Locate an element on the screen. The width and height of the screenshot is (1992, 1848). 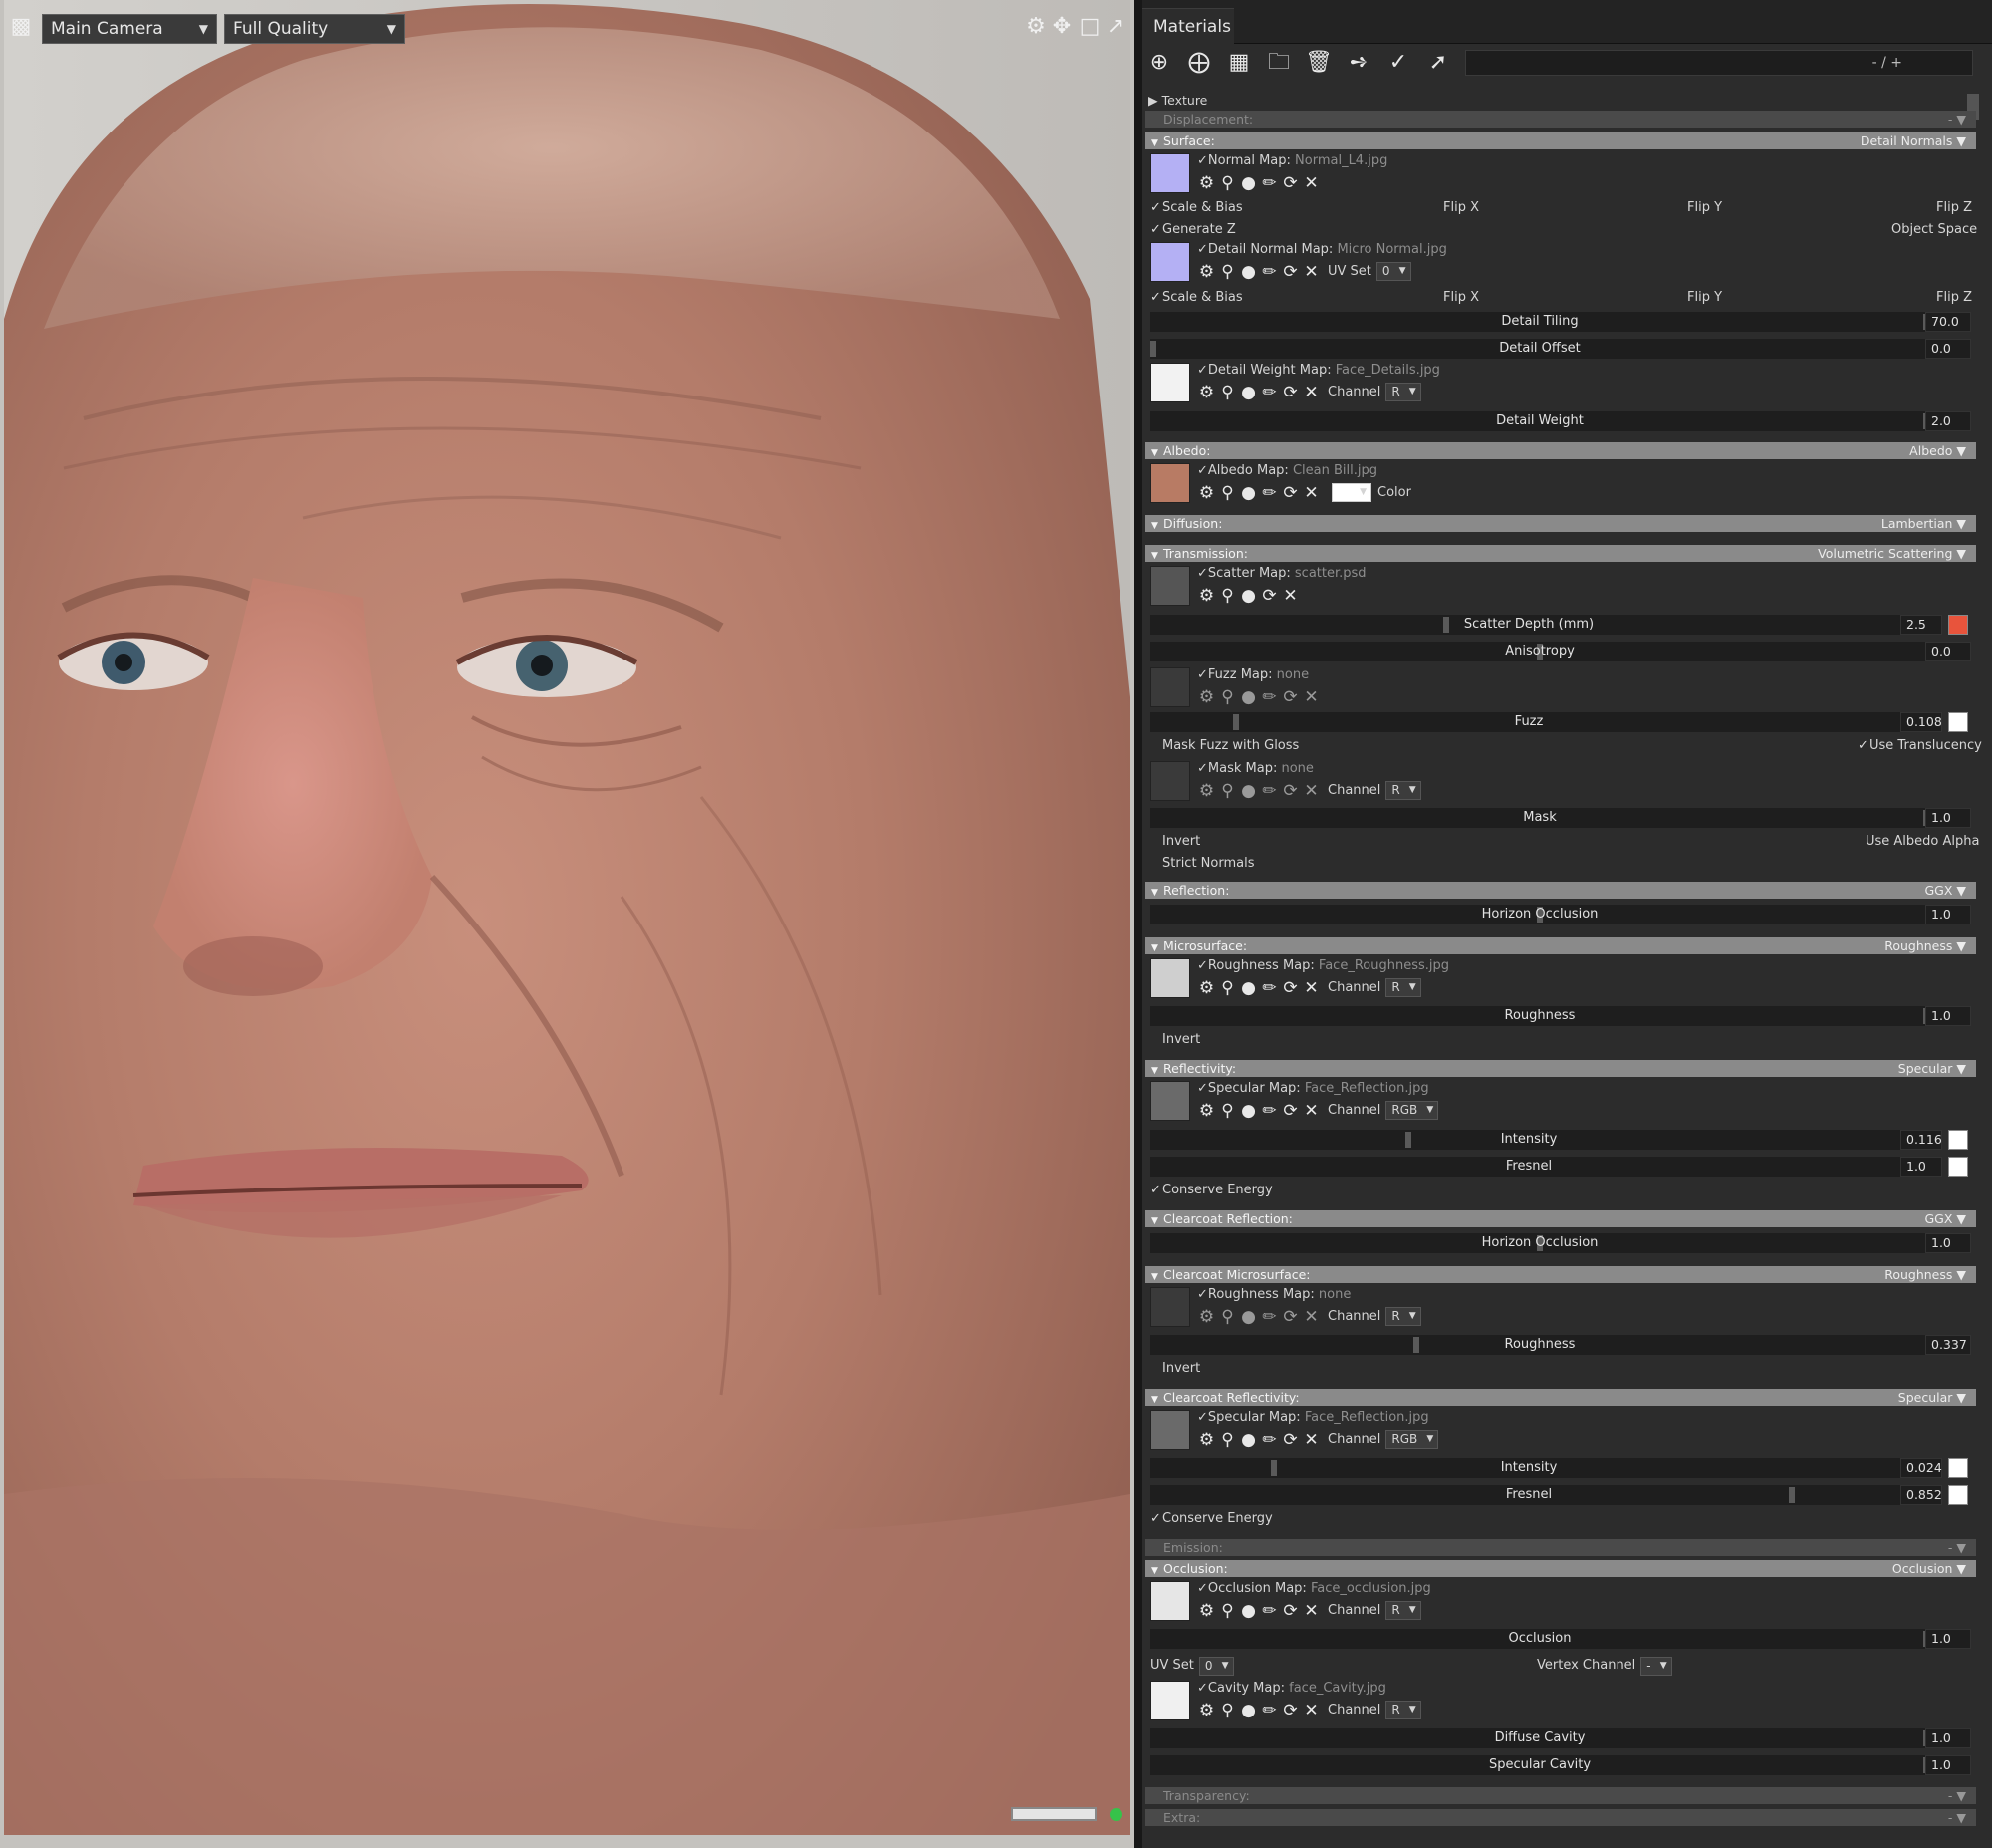
fresnel-value: 1.0 is located at coordinates (1921, 1167).